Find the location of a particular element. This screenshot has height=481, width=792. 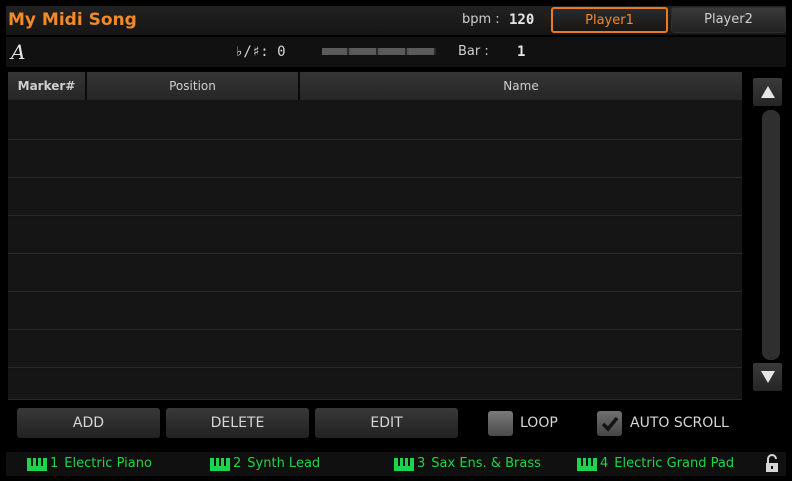

bar-value: 1 is located at coordinates (521, 52).